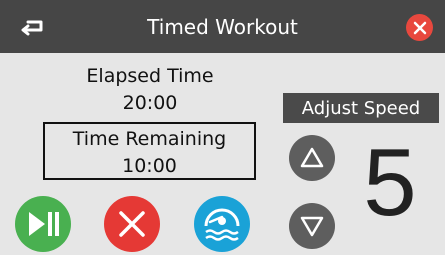  I want to click on play-pause-icon, so click(44, 224).